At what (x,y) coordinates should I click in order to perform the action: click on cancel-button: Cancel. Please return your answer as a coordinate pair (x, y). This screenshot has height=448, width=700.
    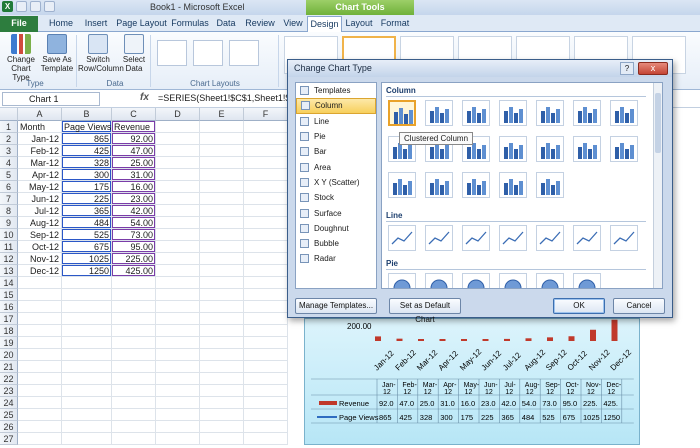
    Looking at the image, I should click on (639, 306).